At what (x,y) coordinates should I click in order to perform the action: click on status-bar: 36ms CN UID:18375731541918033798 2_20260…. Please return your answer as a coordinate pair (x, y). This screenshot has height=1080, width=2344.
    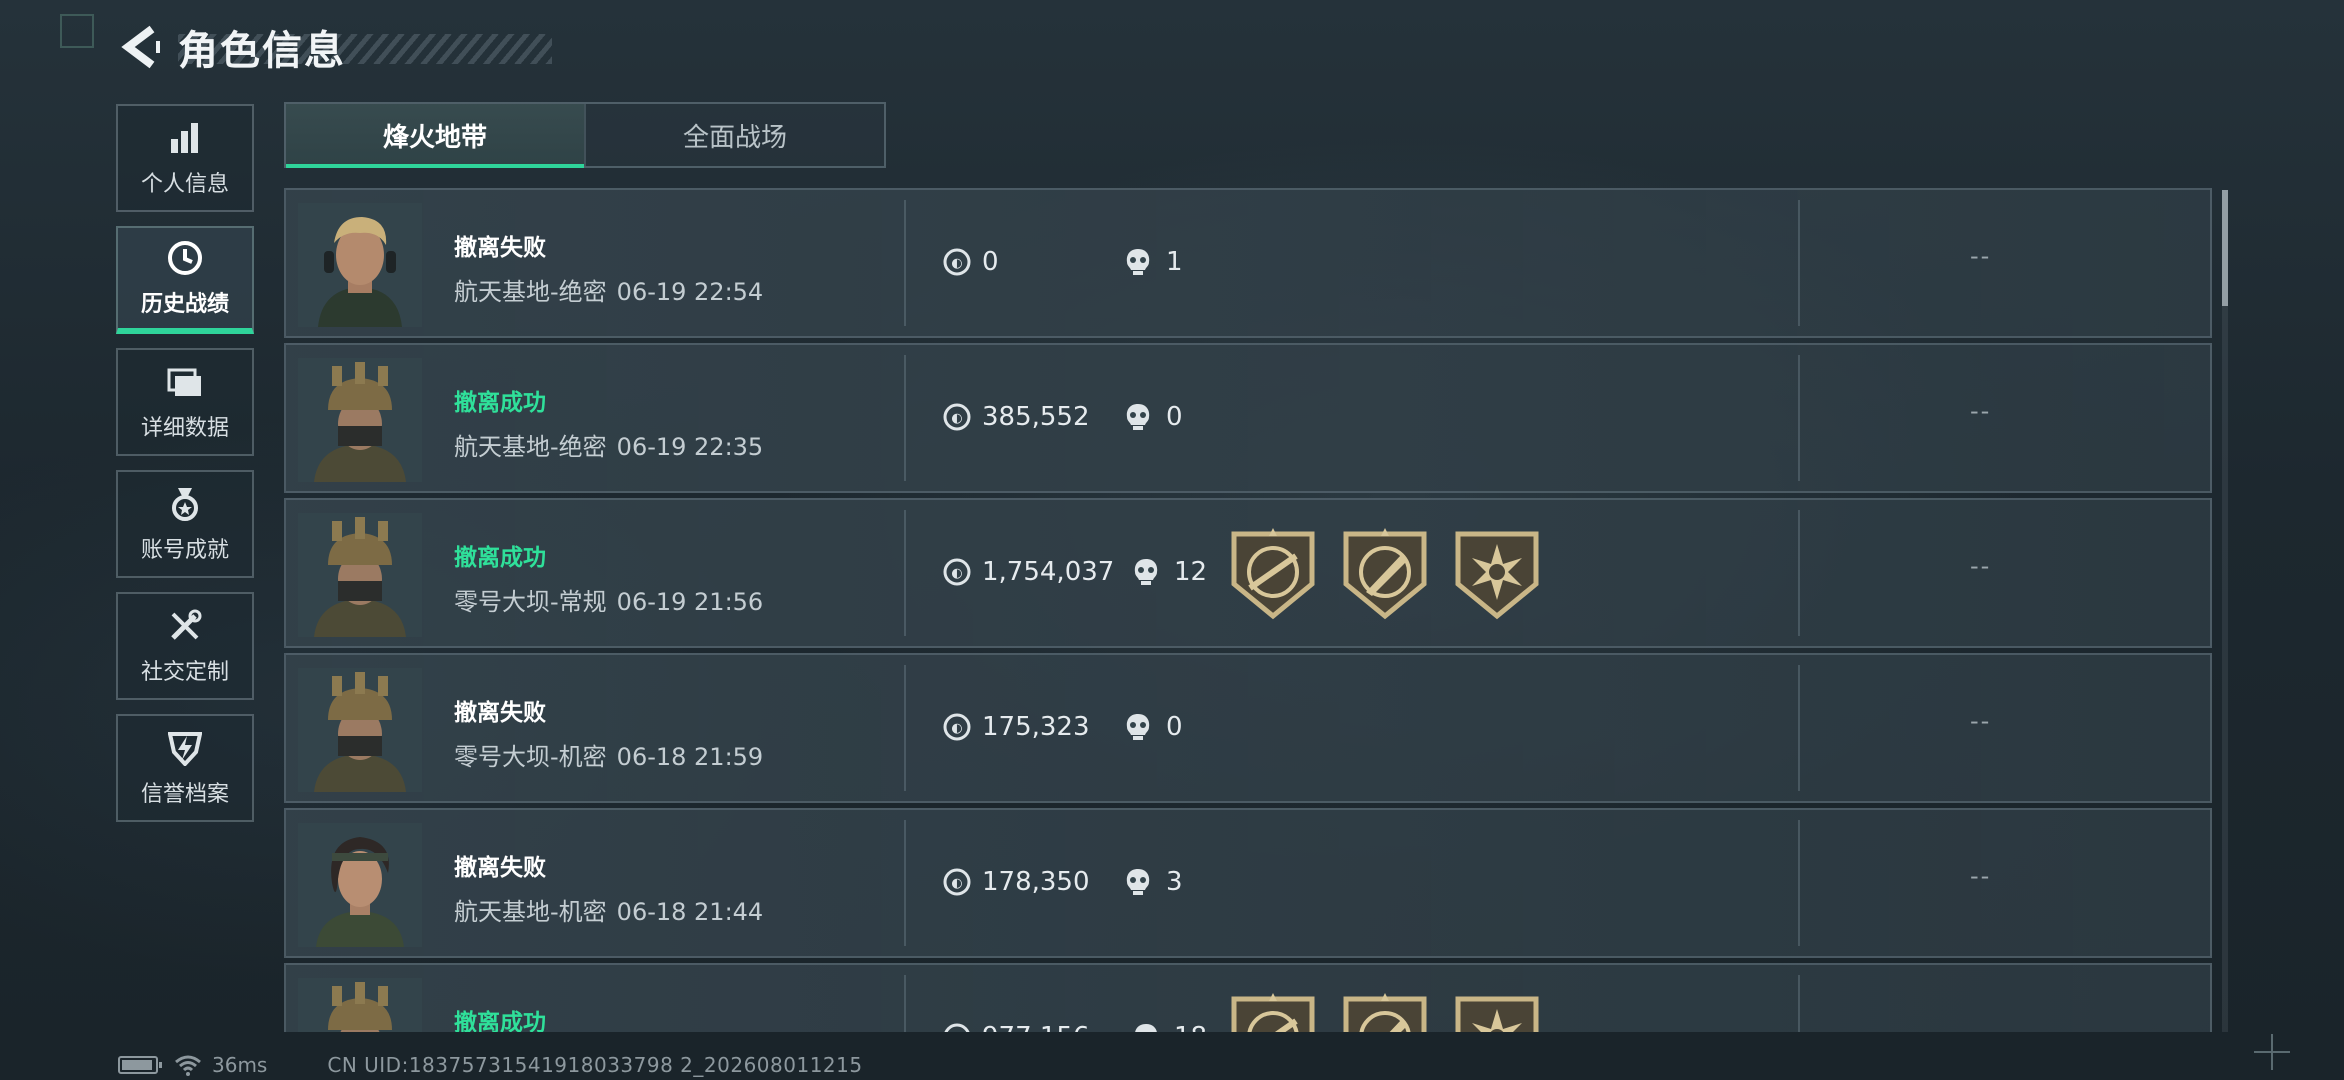
    Looking at the image, I should click on (490, 1065).